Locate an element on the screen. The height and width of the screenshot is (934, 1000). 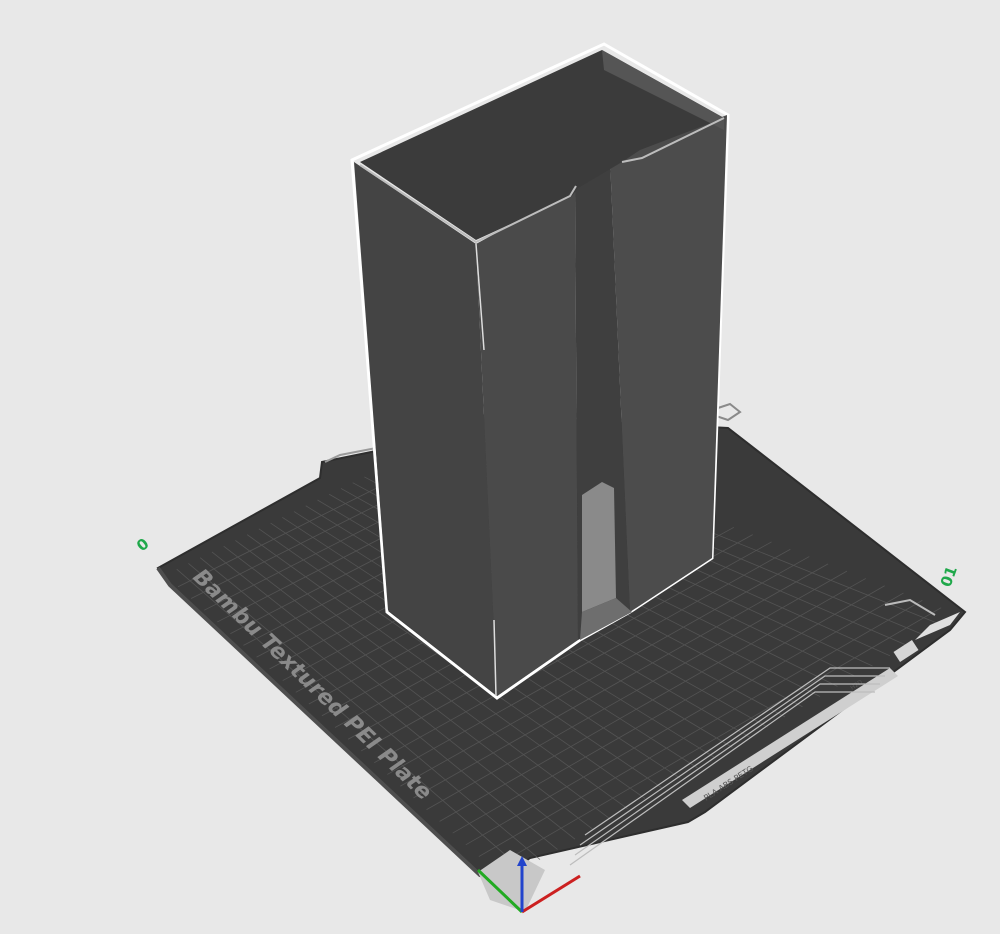
model-right-face is located at coordinates (668, 363).